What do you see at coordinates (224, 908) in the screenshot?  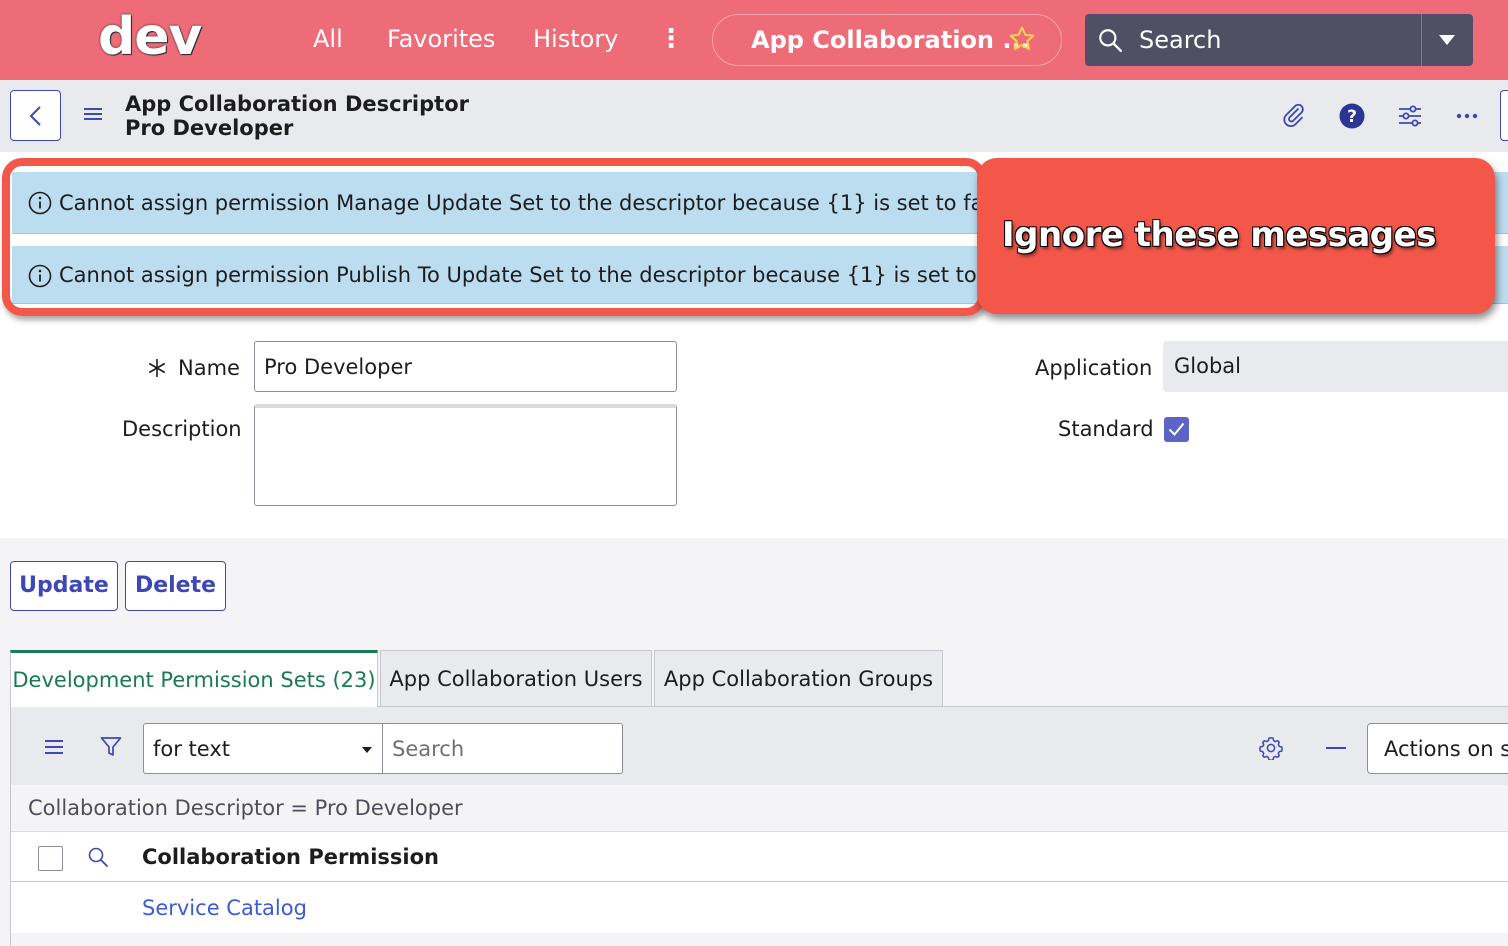 I see `record-link: Service Catalog` at bounding box center [224, 908].